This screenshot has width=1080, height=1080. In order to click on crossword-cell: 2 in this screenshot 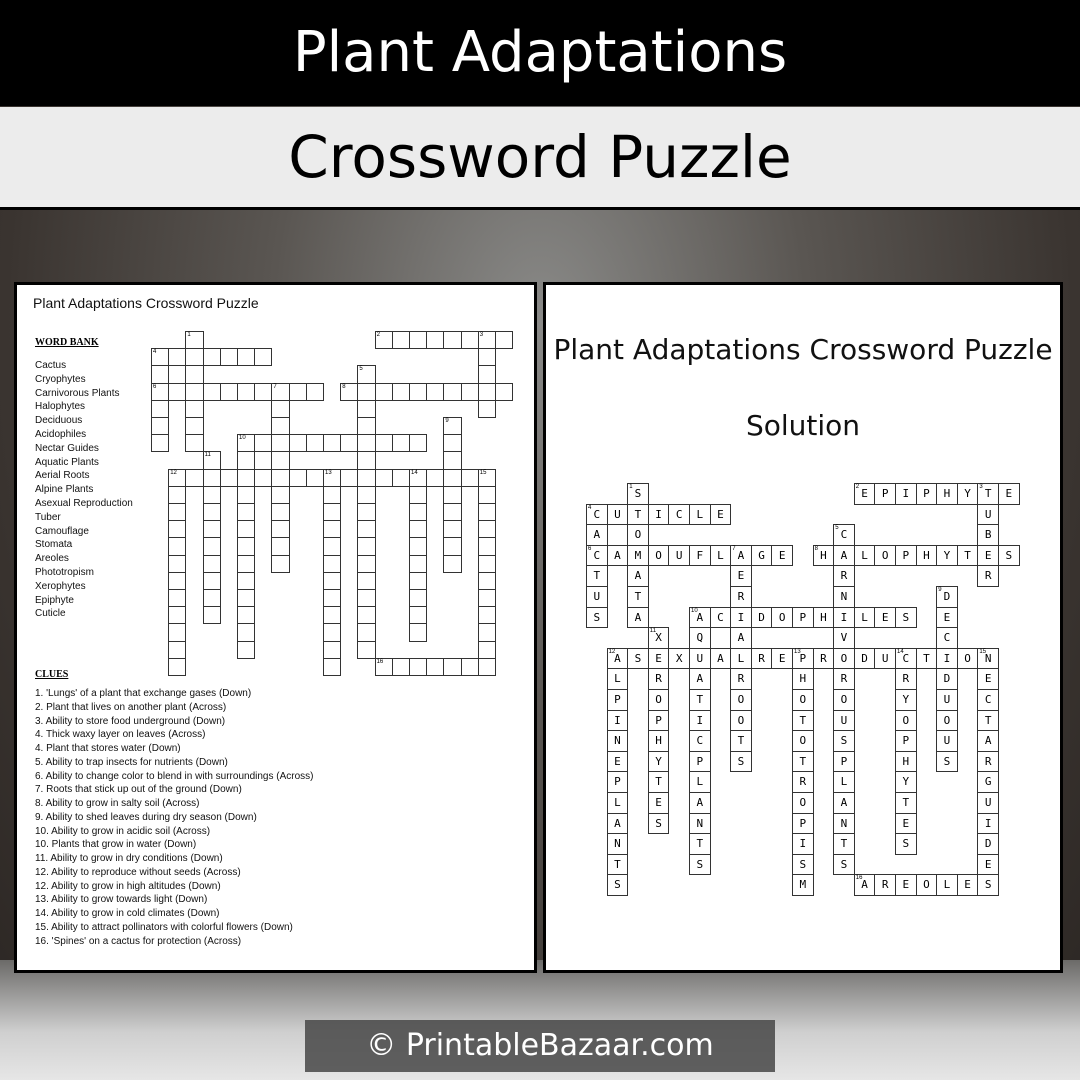, I will do `click(383, 340)`.